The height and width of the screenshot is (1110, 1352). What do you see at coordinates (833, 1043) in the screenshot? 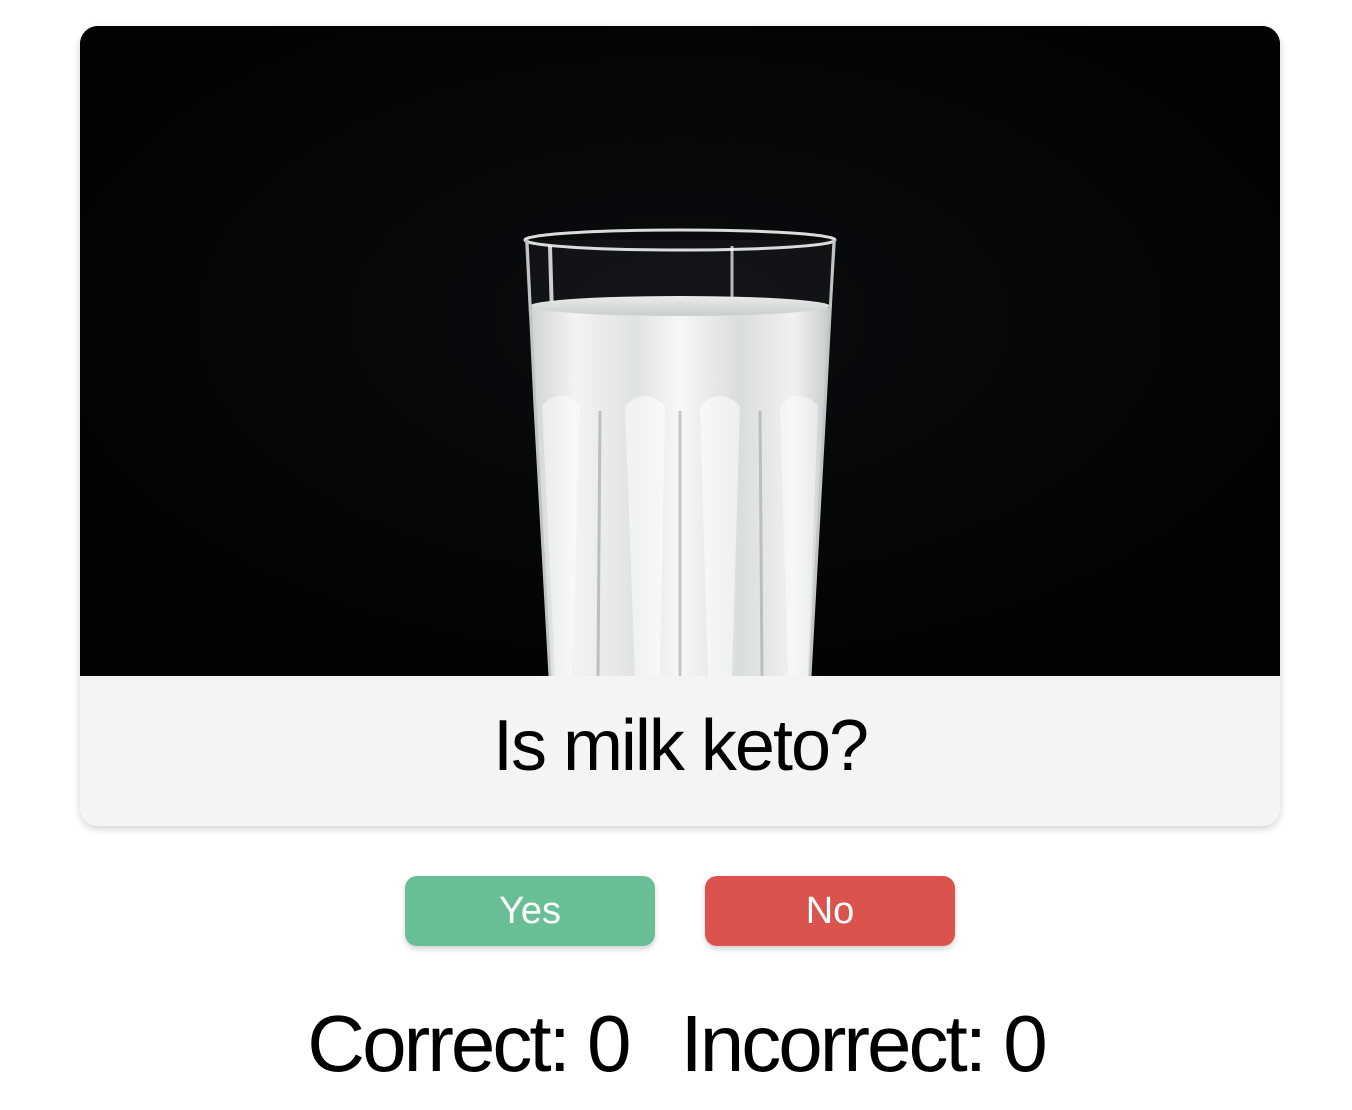
I see `incorrect-label: Incorrect:` at bounding box center [833, 1043].